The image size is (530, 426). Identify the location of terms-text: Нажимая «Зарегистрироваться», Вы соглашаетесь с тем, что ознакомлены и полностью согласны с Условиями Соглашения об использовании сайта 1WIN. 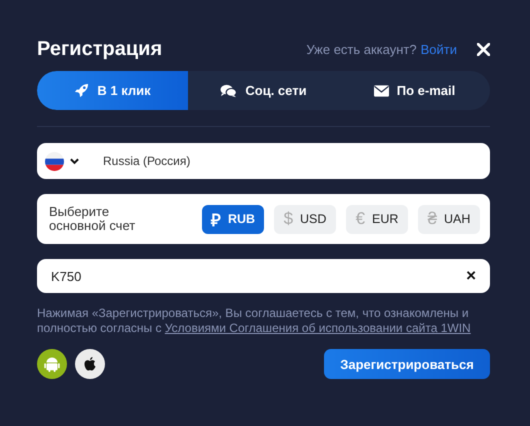
(254, 321).